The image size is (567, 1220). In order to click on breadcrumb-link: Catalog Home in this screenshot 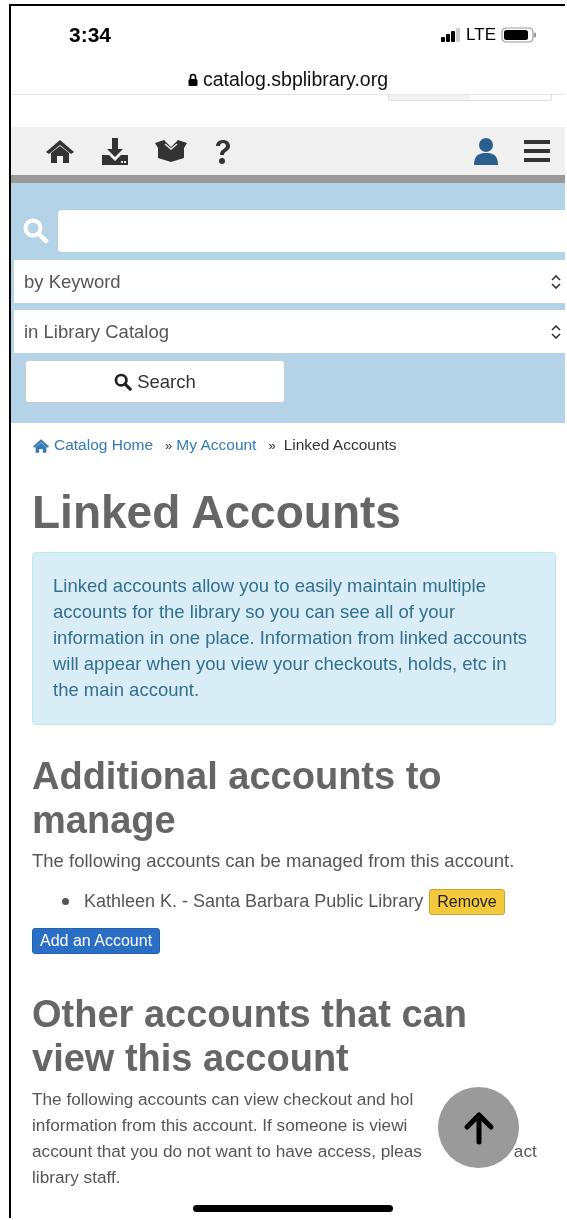, I will do `click(104, 445)`.